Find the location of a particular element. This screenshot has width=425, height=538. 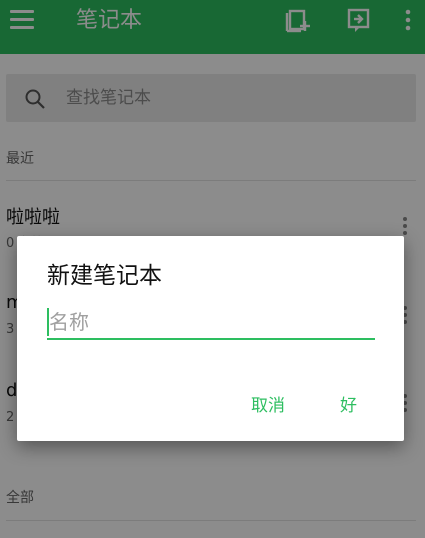

input-placeholder: 名称 is located at coordinates (69, 322).